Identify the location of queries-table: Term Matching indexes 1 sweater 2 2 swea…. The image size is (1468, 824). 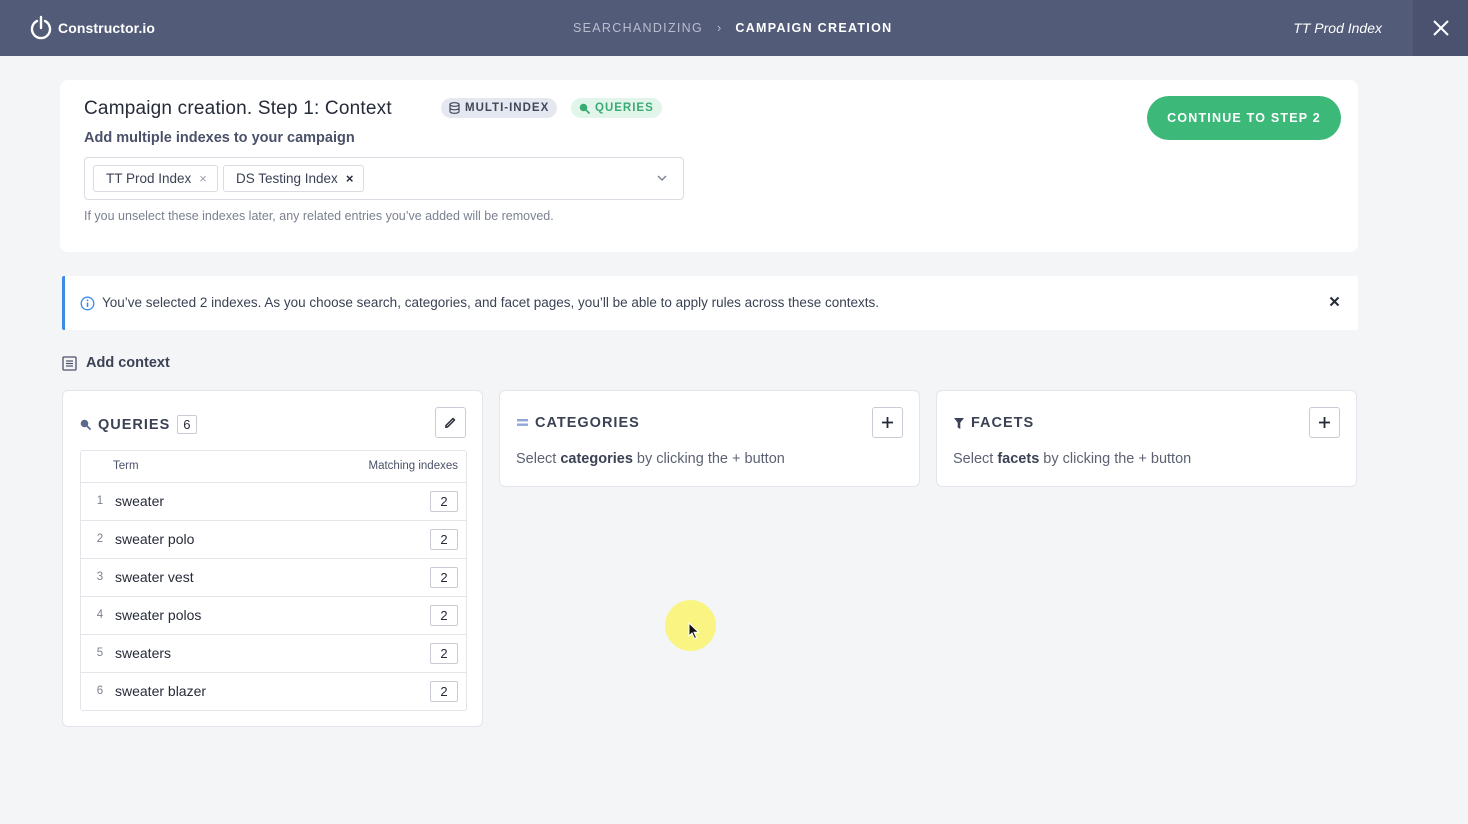
(273, 580).